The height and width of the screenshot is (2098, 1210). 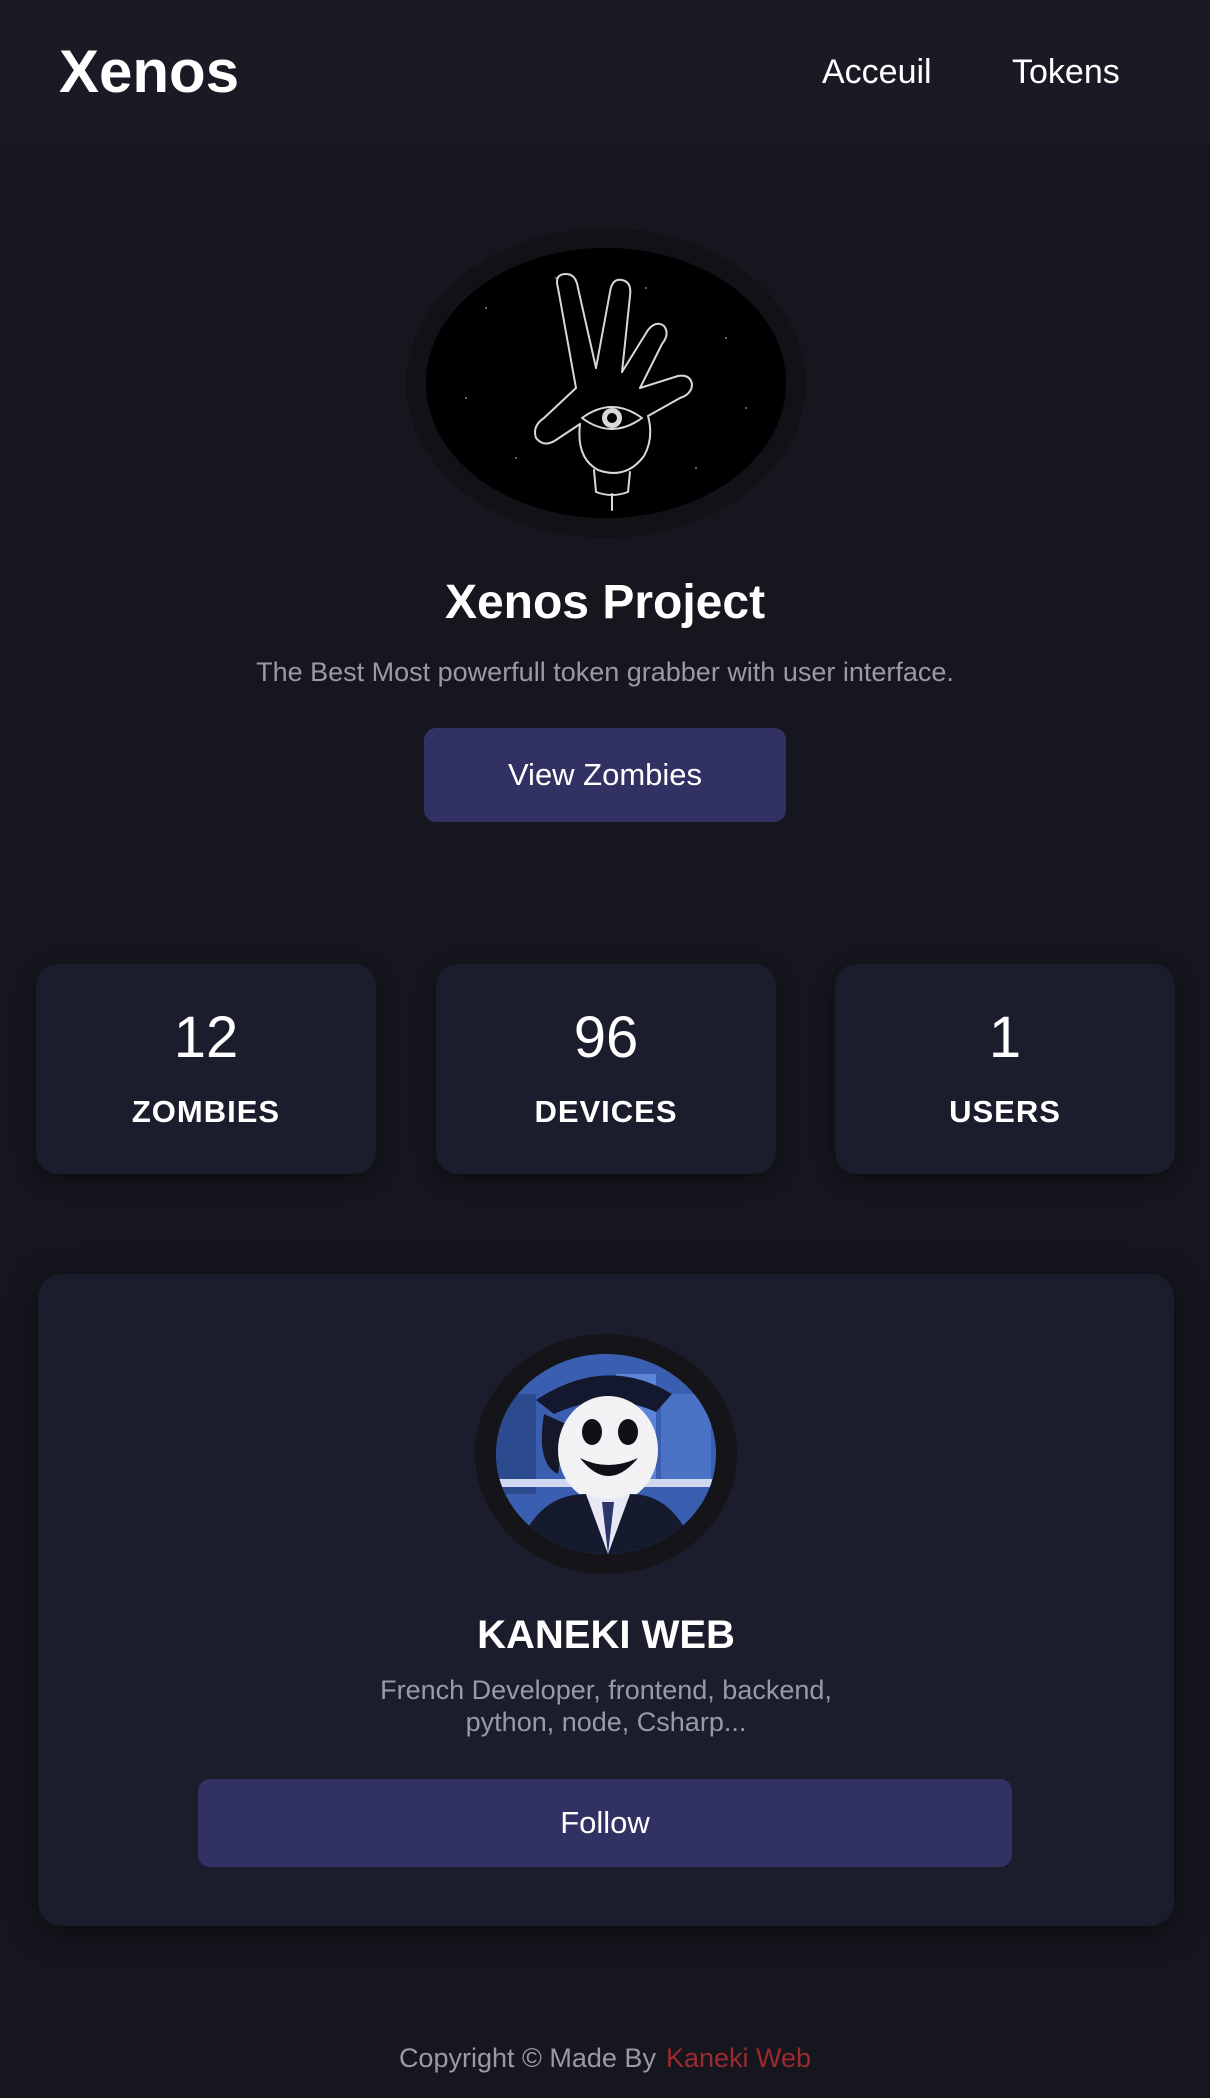 I want to click on brand-logo-text: Xenos, so click(x=149, y=72).